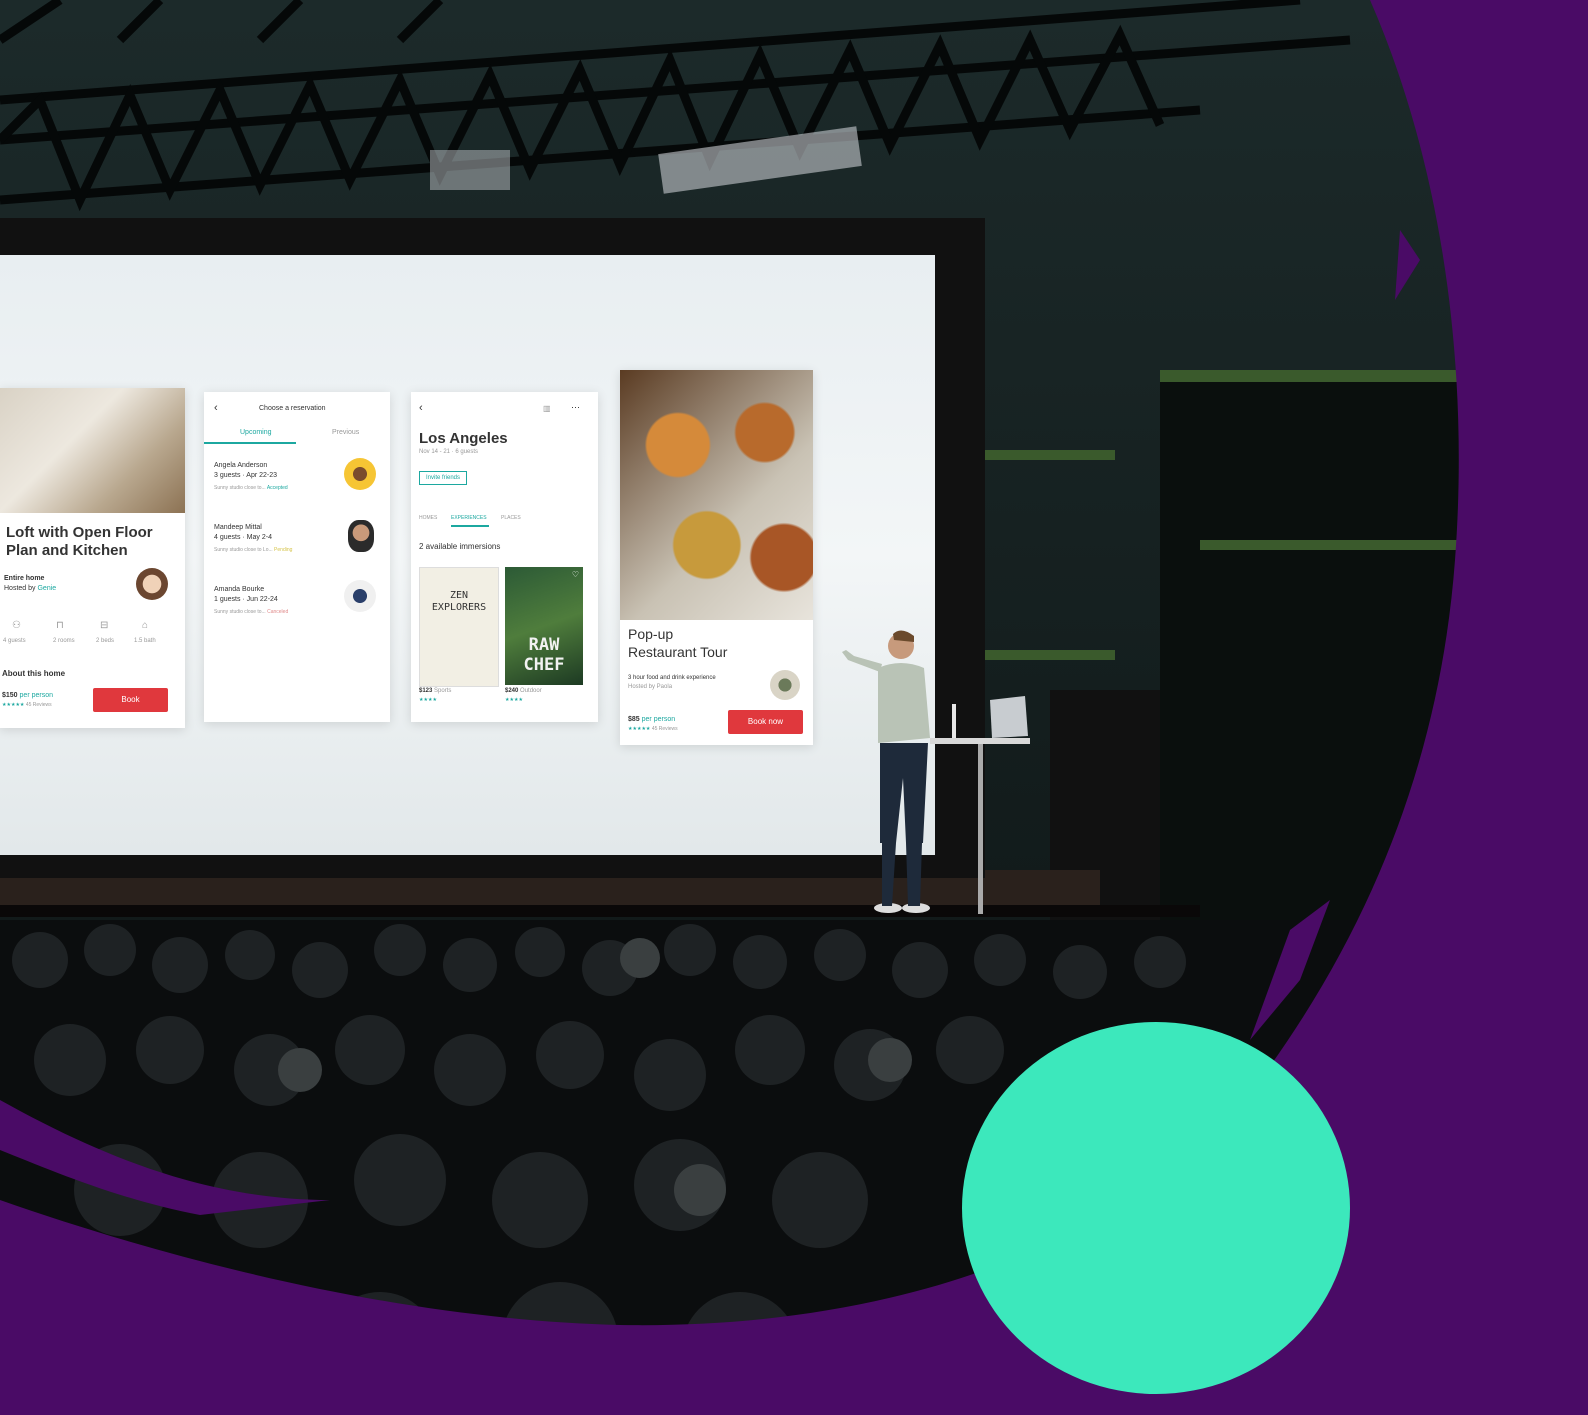 This screenshot has height=1415, width=1588. Describe the element at coordinates (1156, 1208) in the screenshot. I see `mint-circle` at that location.